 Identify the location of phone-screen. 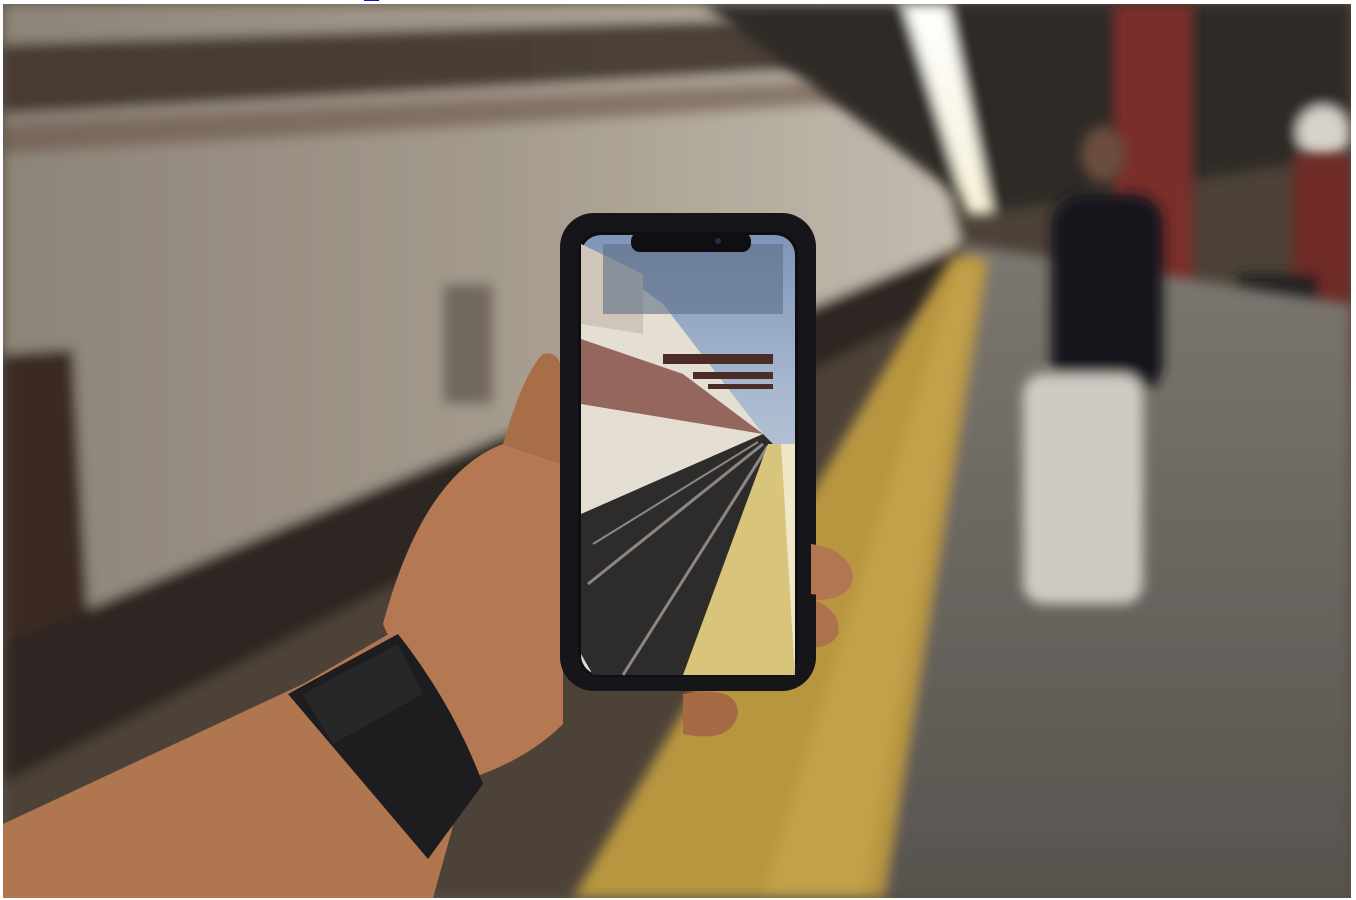
(688, 455).